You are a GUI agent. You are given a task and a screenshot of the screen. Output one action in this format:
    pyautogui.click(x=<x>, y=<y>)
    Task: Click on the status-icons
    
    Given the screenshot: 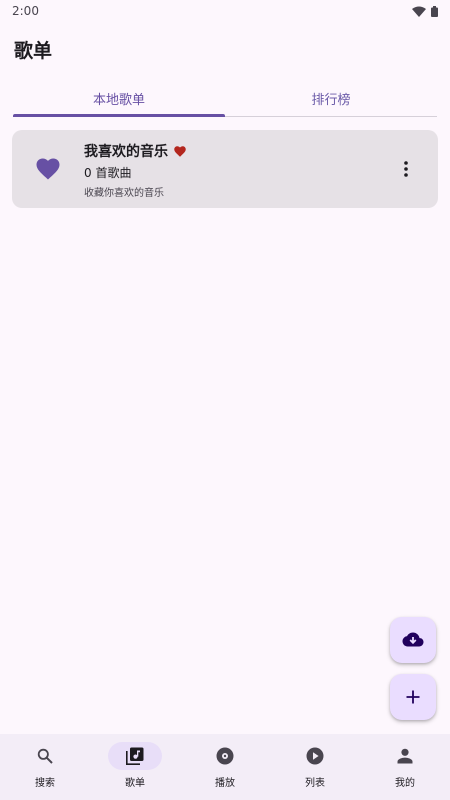 What is the action you would take?
    pyautogui.click(x=425, y=11)
    